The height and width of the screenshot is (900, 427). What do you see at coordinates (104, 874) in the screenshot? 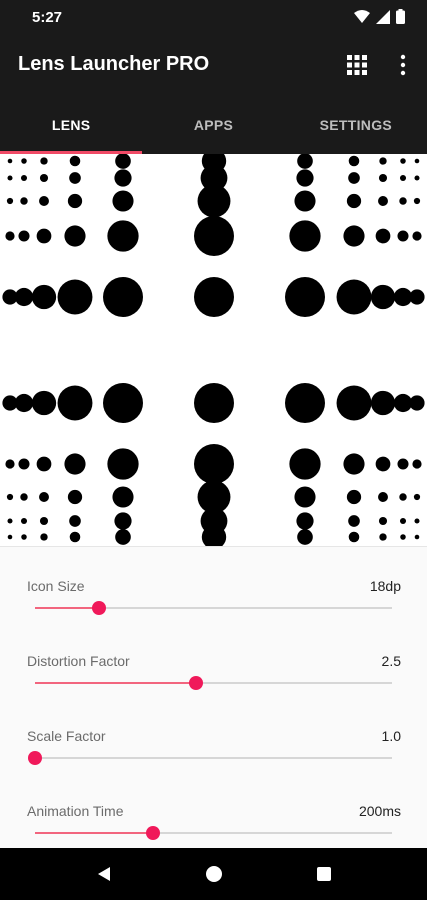
I see `back-icon` at bounding box center [104, 874].